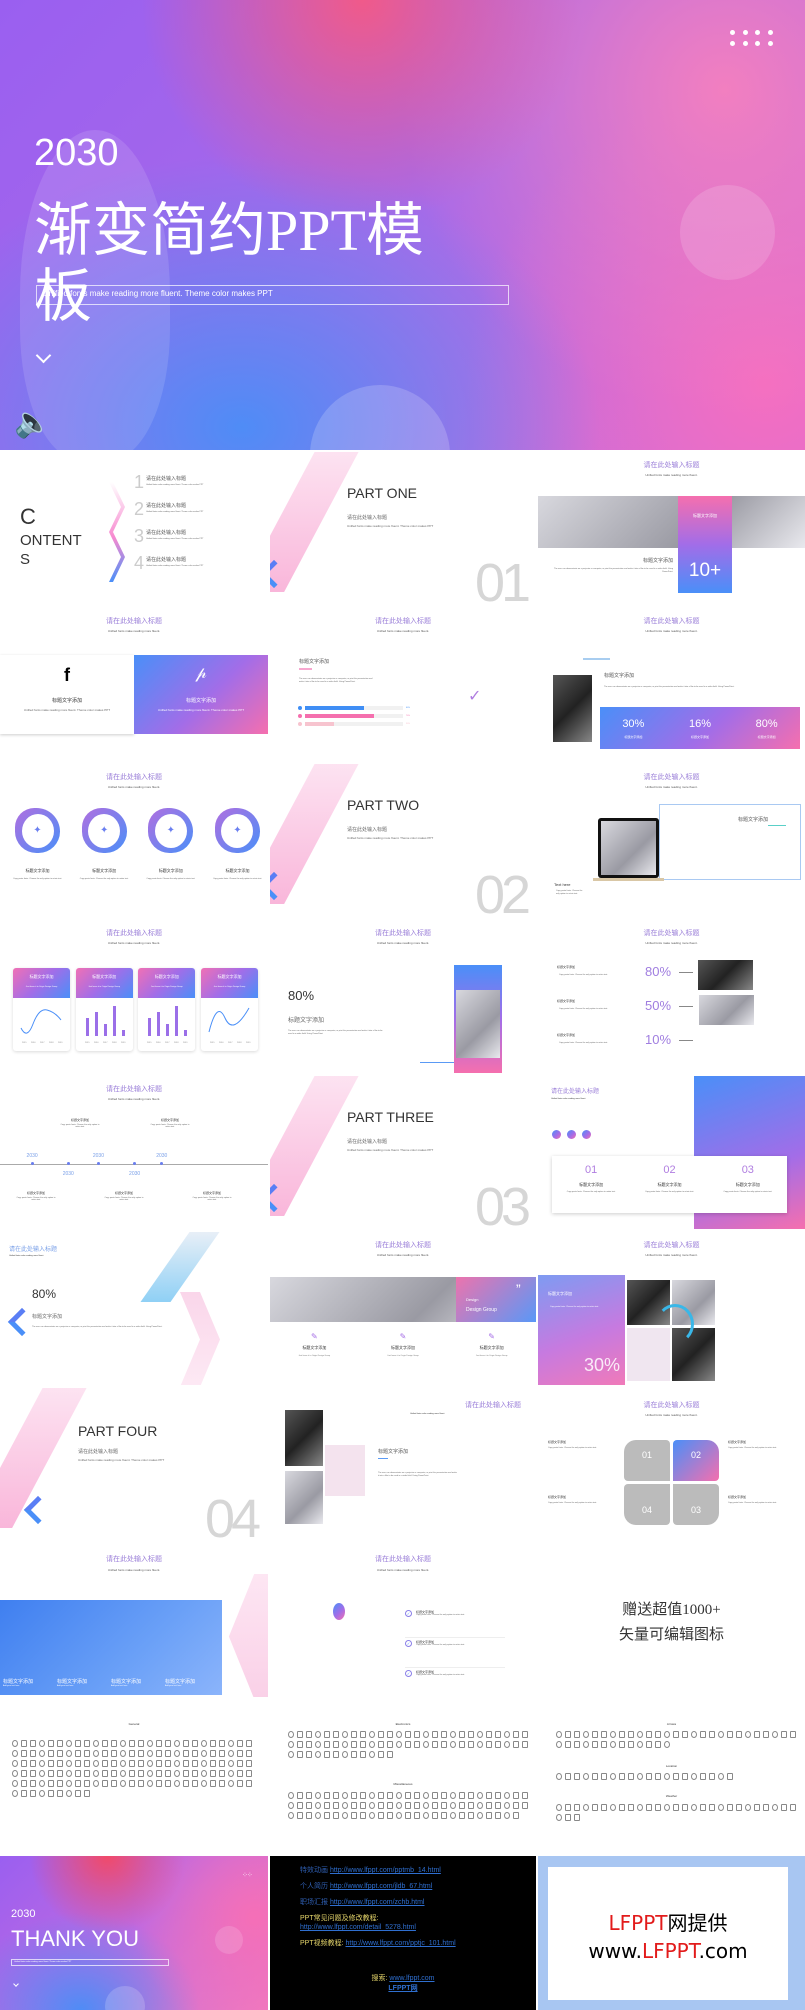  What do you see at coordinates (118, 1431) in the screenshot?
I see `part-title: PART FOUR` at bounding box center [118, 1431].